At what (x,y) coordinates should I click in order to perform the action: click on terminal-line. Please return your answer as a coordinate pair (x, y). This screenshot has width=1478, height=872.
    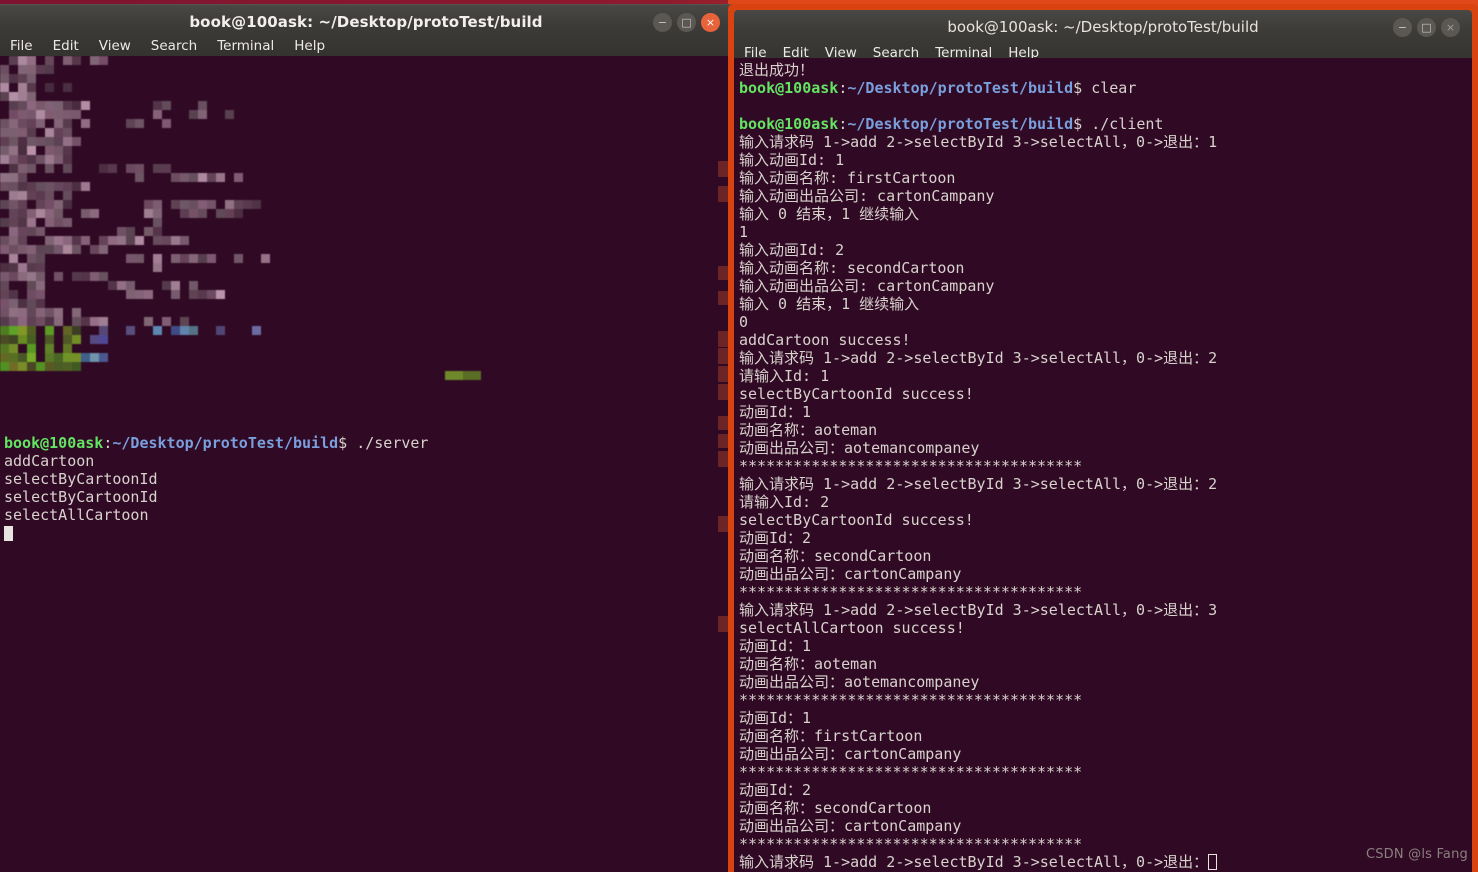
    Looking at the image, I should click on (216, 533).